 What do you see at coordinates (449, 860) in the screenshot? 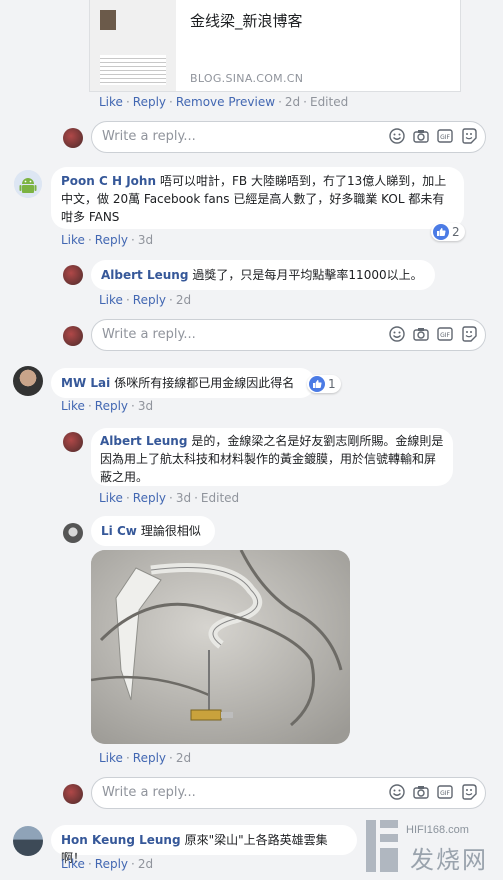
I see `watermark-name: 发烧网` at bounding box center [449, 860].